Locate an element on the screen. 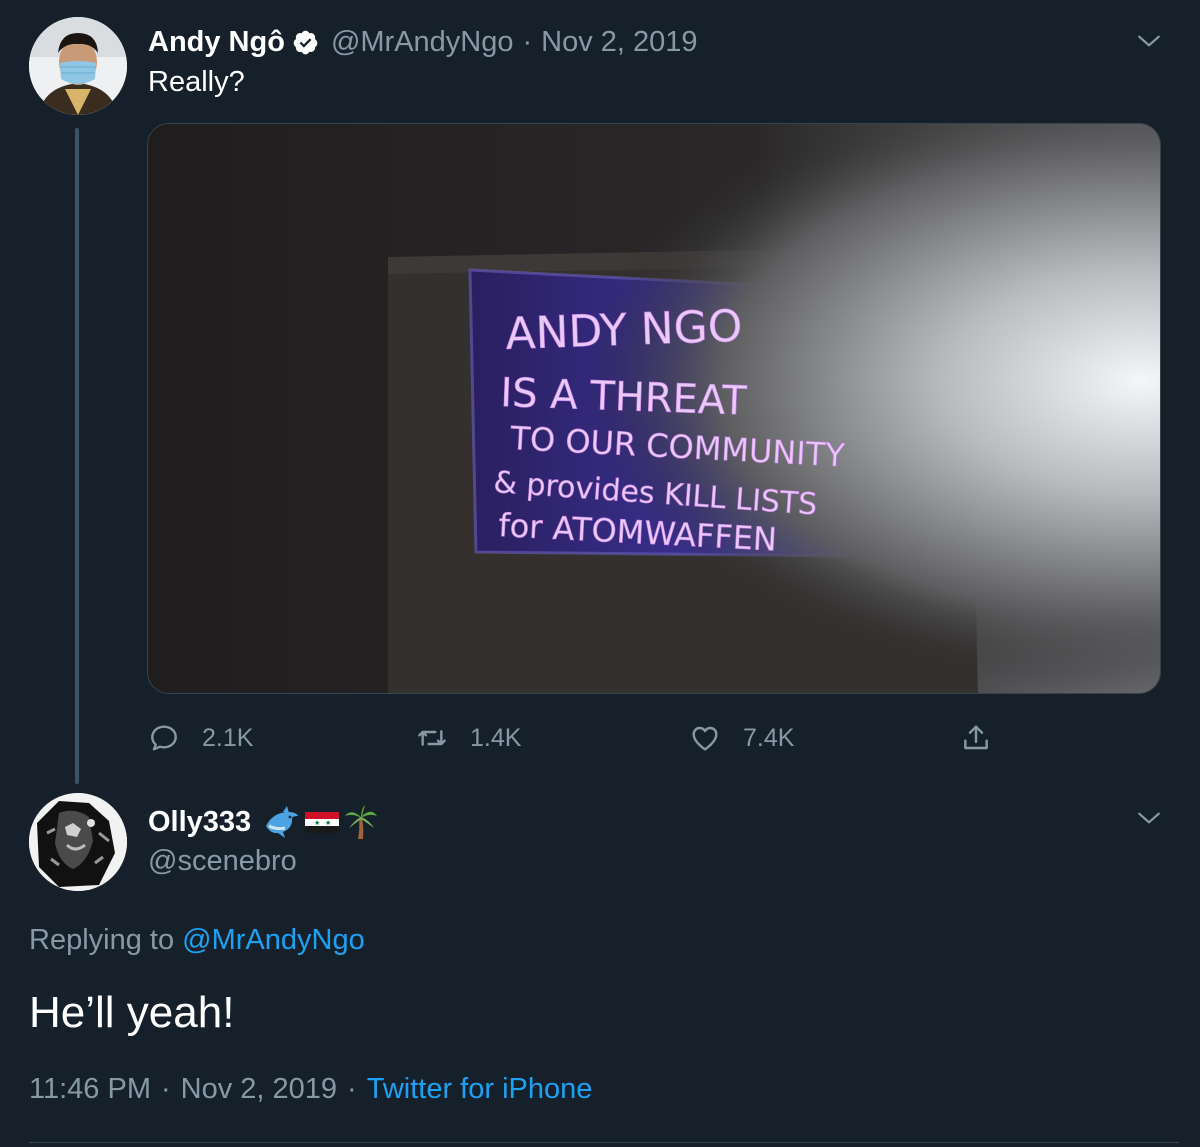  svg-text: IS A THREAT is located at coordinates (624, 397).